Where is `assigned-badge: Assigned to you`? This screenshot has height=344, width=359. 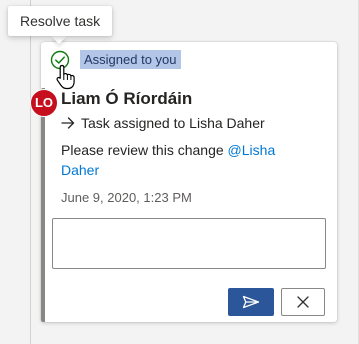 assigned-badge: Assigned to you is located at coordinates (130, 59).